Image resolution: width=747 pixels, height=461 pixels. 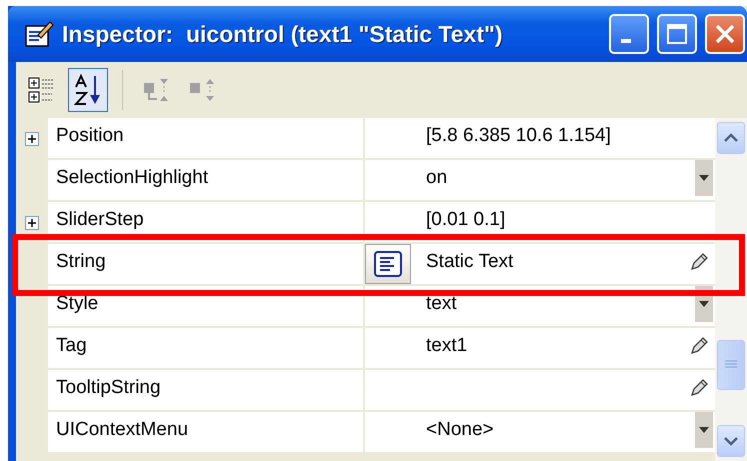 I want to click on toolbar-button, so click(x=88, y=90).